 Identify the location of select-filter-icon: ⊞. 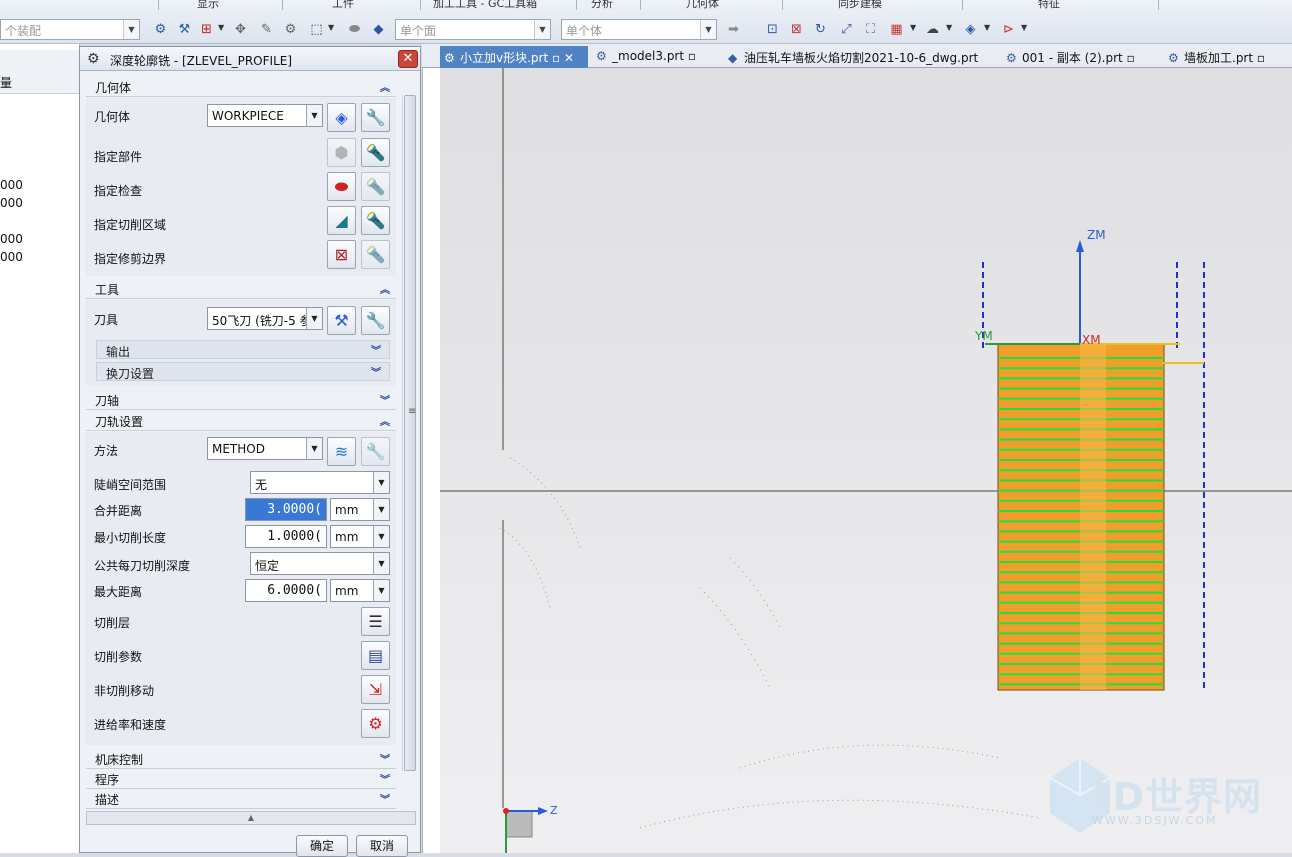
(206, 29).